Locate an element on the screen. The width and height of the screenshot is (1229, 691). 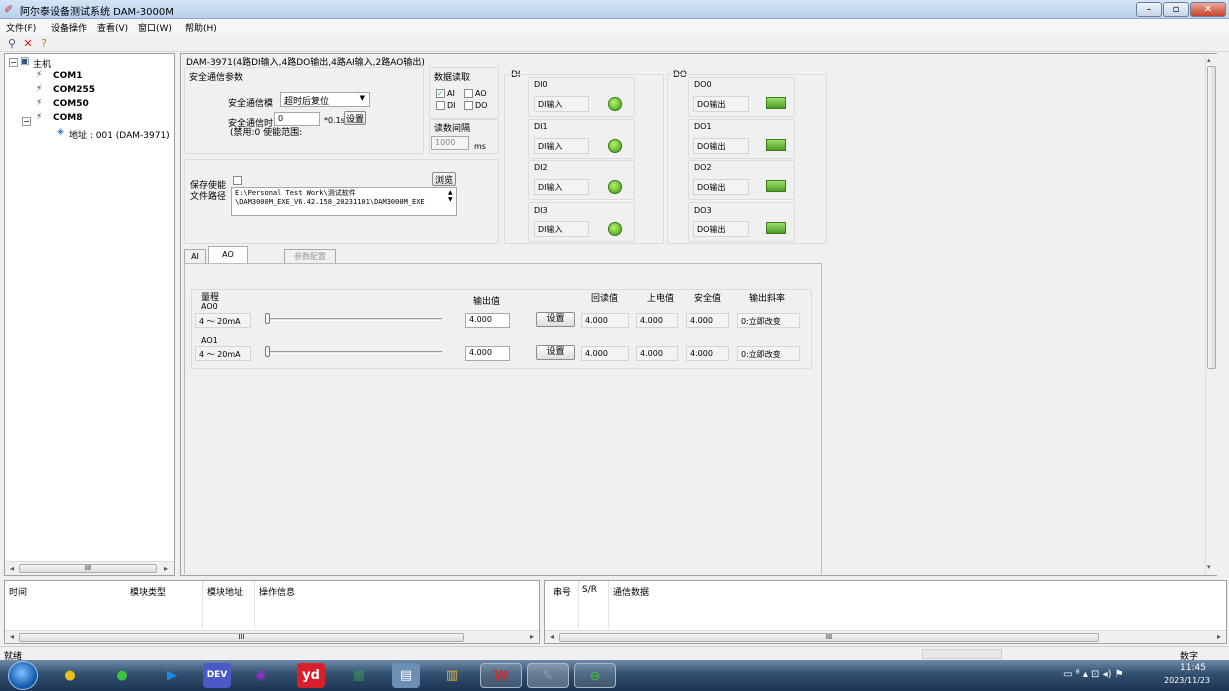
di-channel-name: DI2 is located at coordinates (541, 167).